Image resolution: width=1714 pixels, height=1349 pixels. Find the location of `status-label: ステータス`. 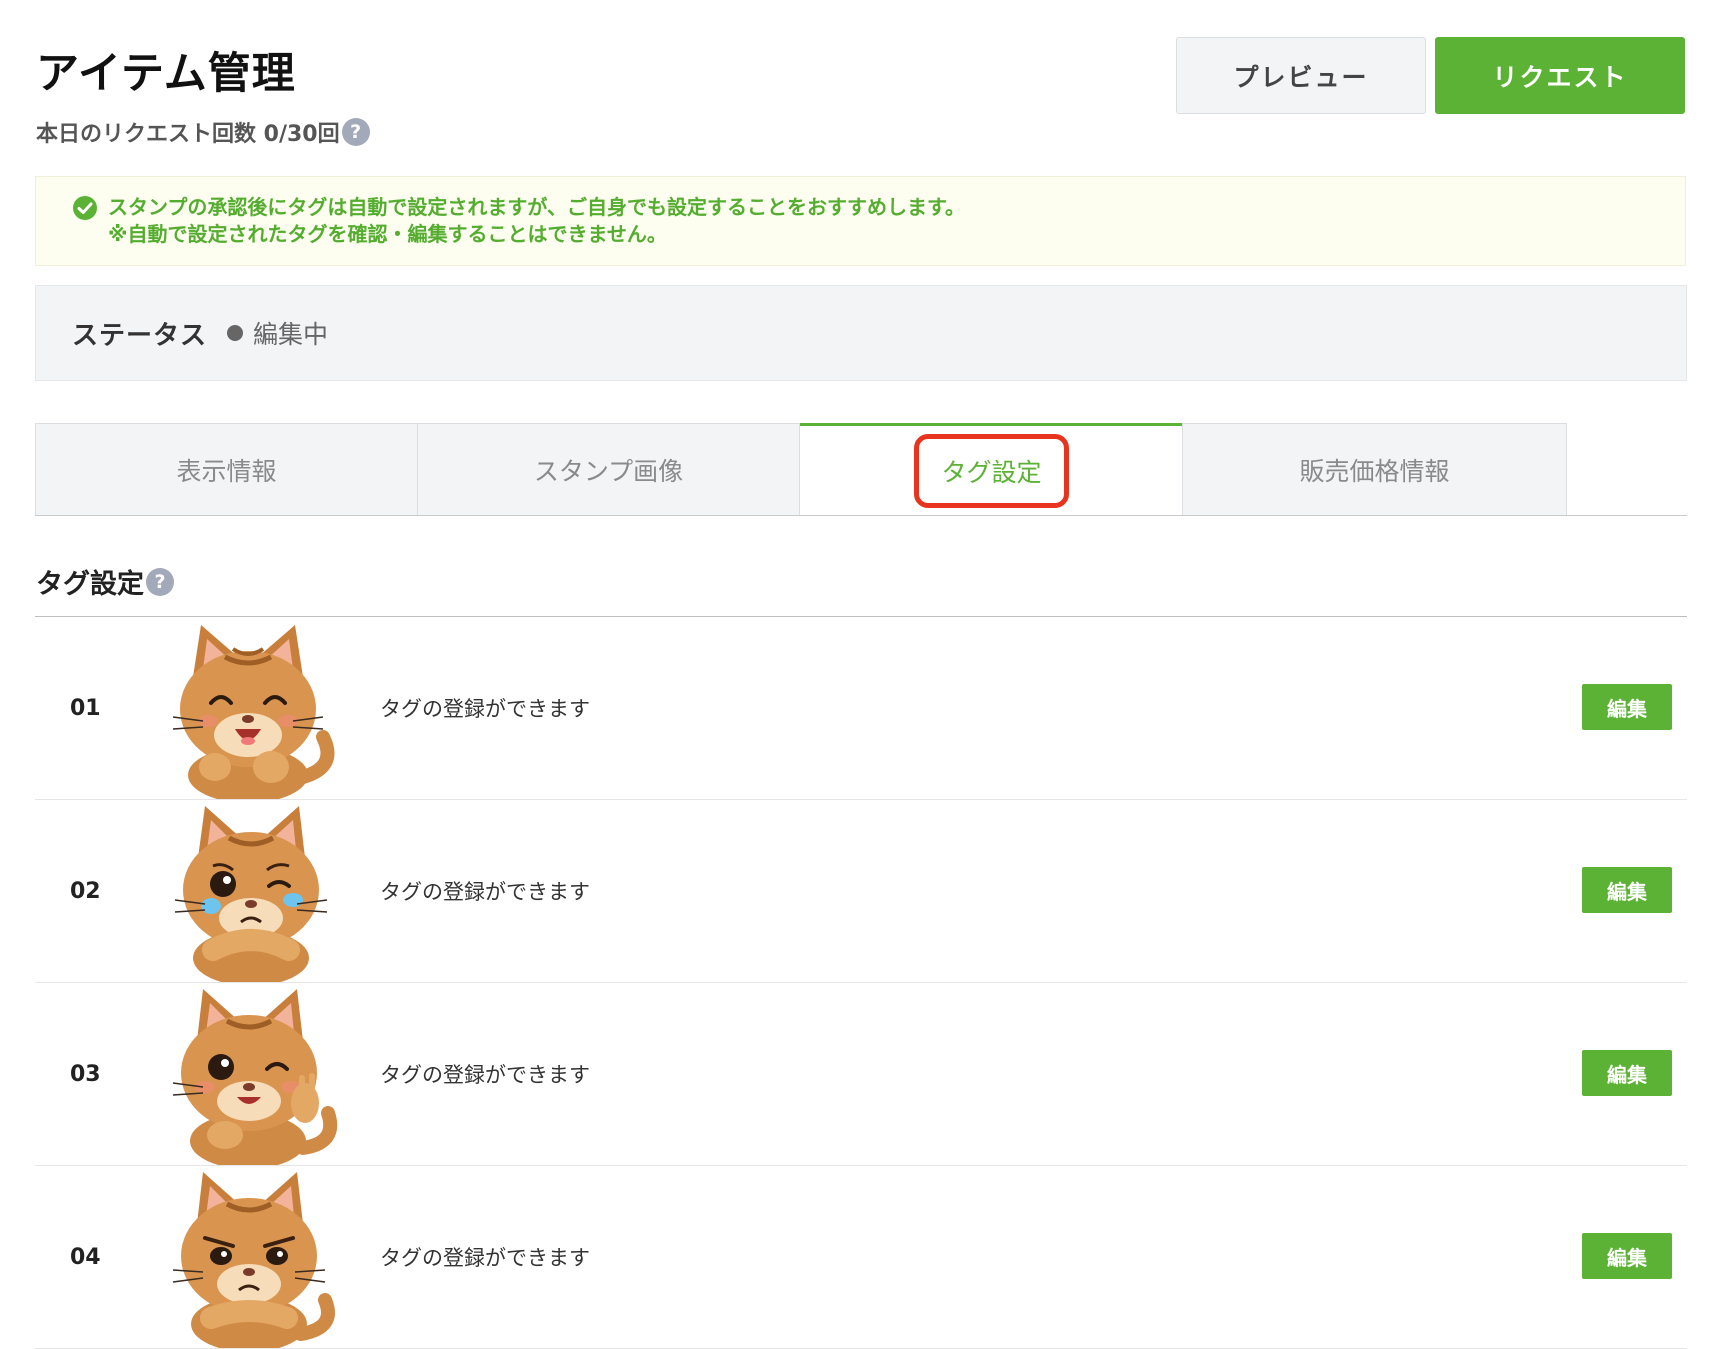

status-label: ステータス is located at coordinates (140, 335).